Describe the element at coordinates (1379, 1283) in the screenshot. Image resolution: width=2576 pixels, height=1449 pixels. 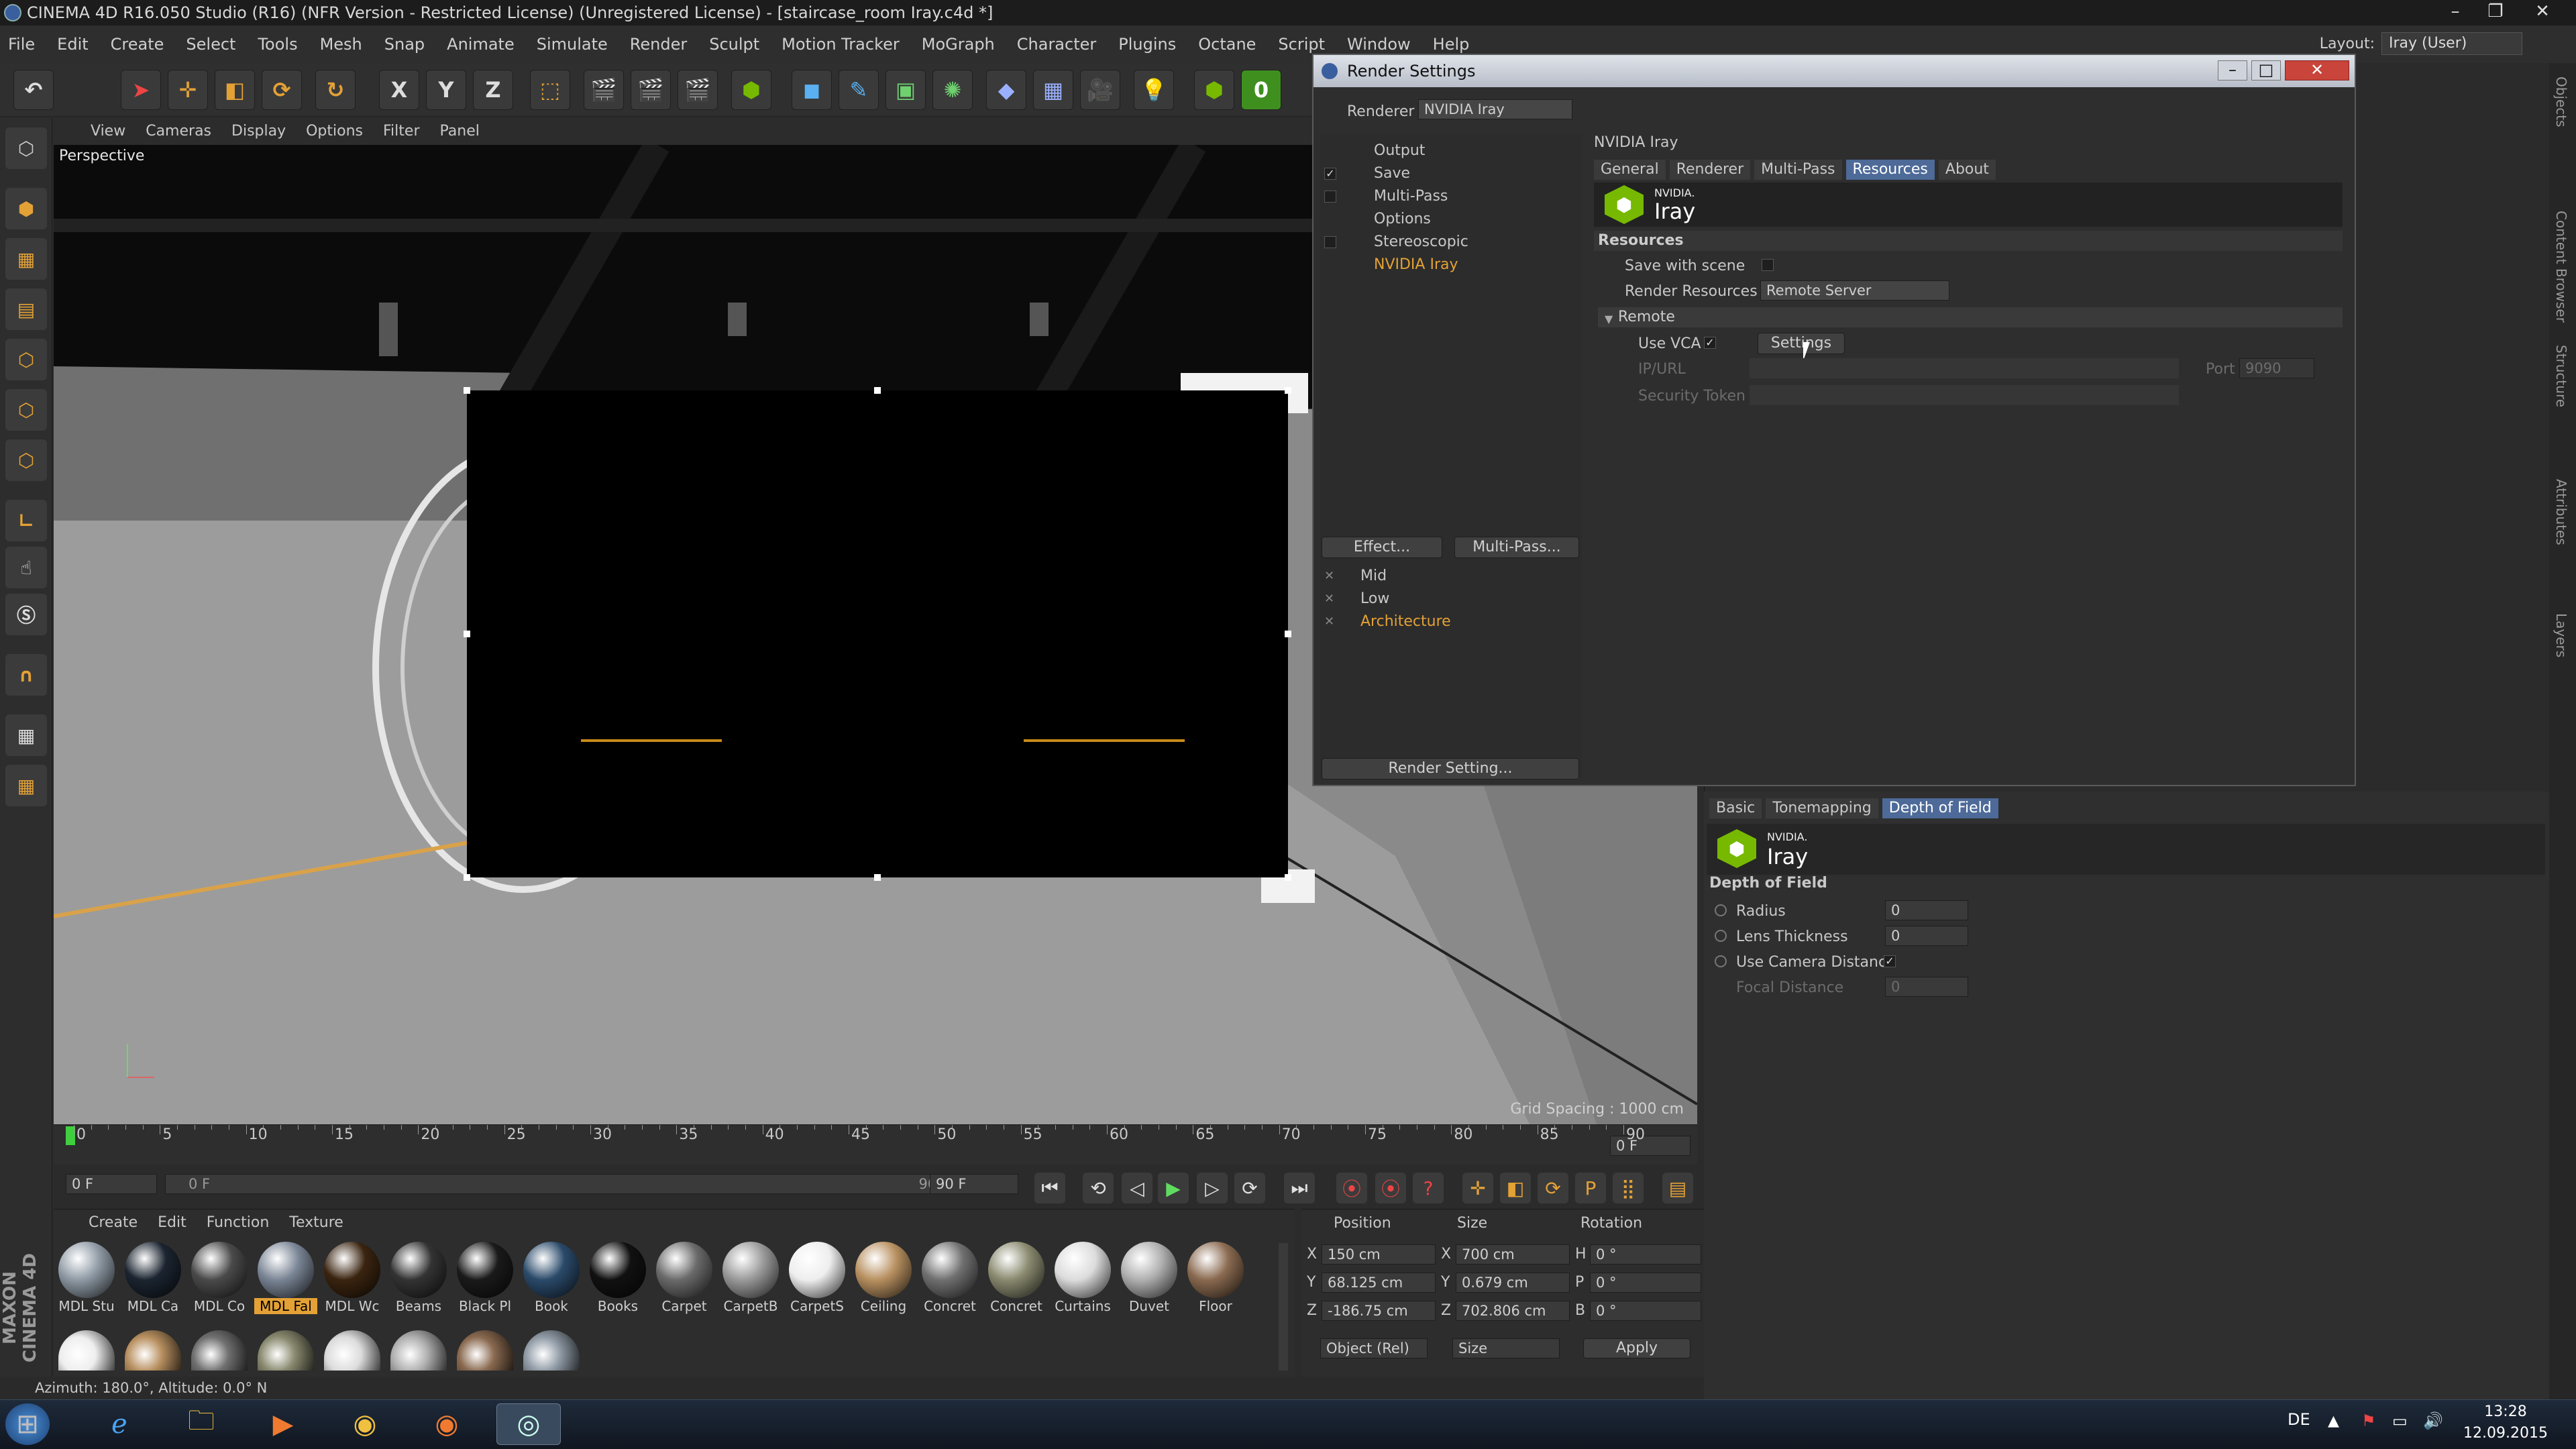
I see `position-field: 68.125 cm` at that location.